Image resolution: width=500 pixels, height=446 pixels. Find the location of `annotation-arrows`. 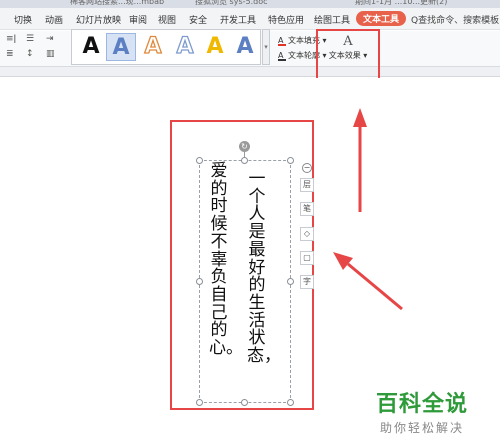

annotation-arrows is located at coordinates (368, 209).